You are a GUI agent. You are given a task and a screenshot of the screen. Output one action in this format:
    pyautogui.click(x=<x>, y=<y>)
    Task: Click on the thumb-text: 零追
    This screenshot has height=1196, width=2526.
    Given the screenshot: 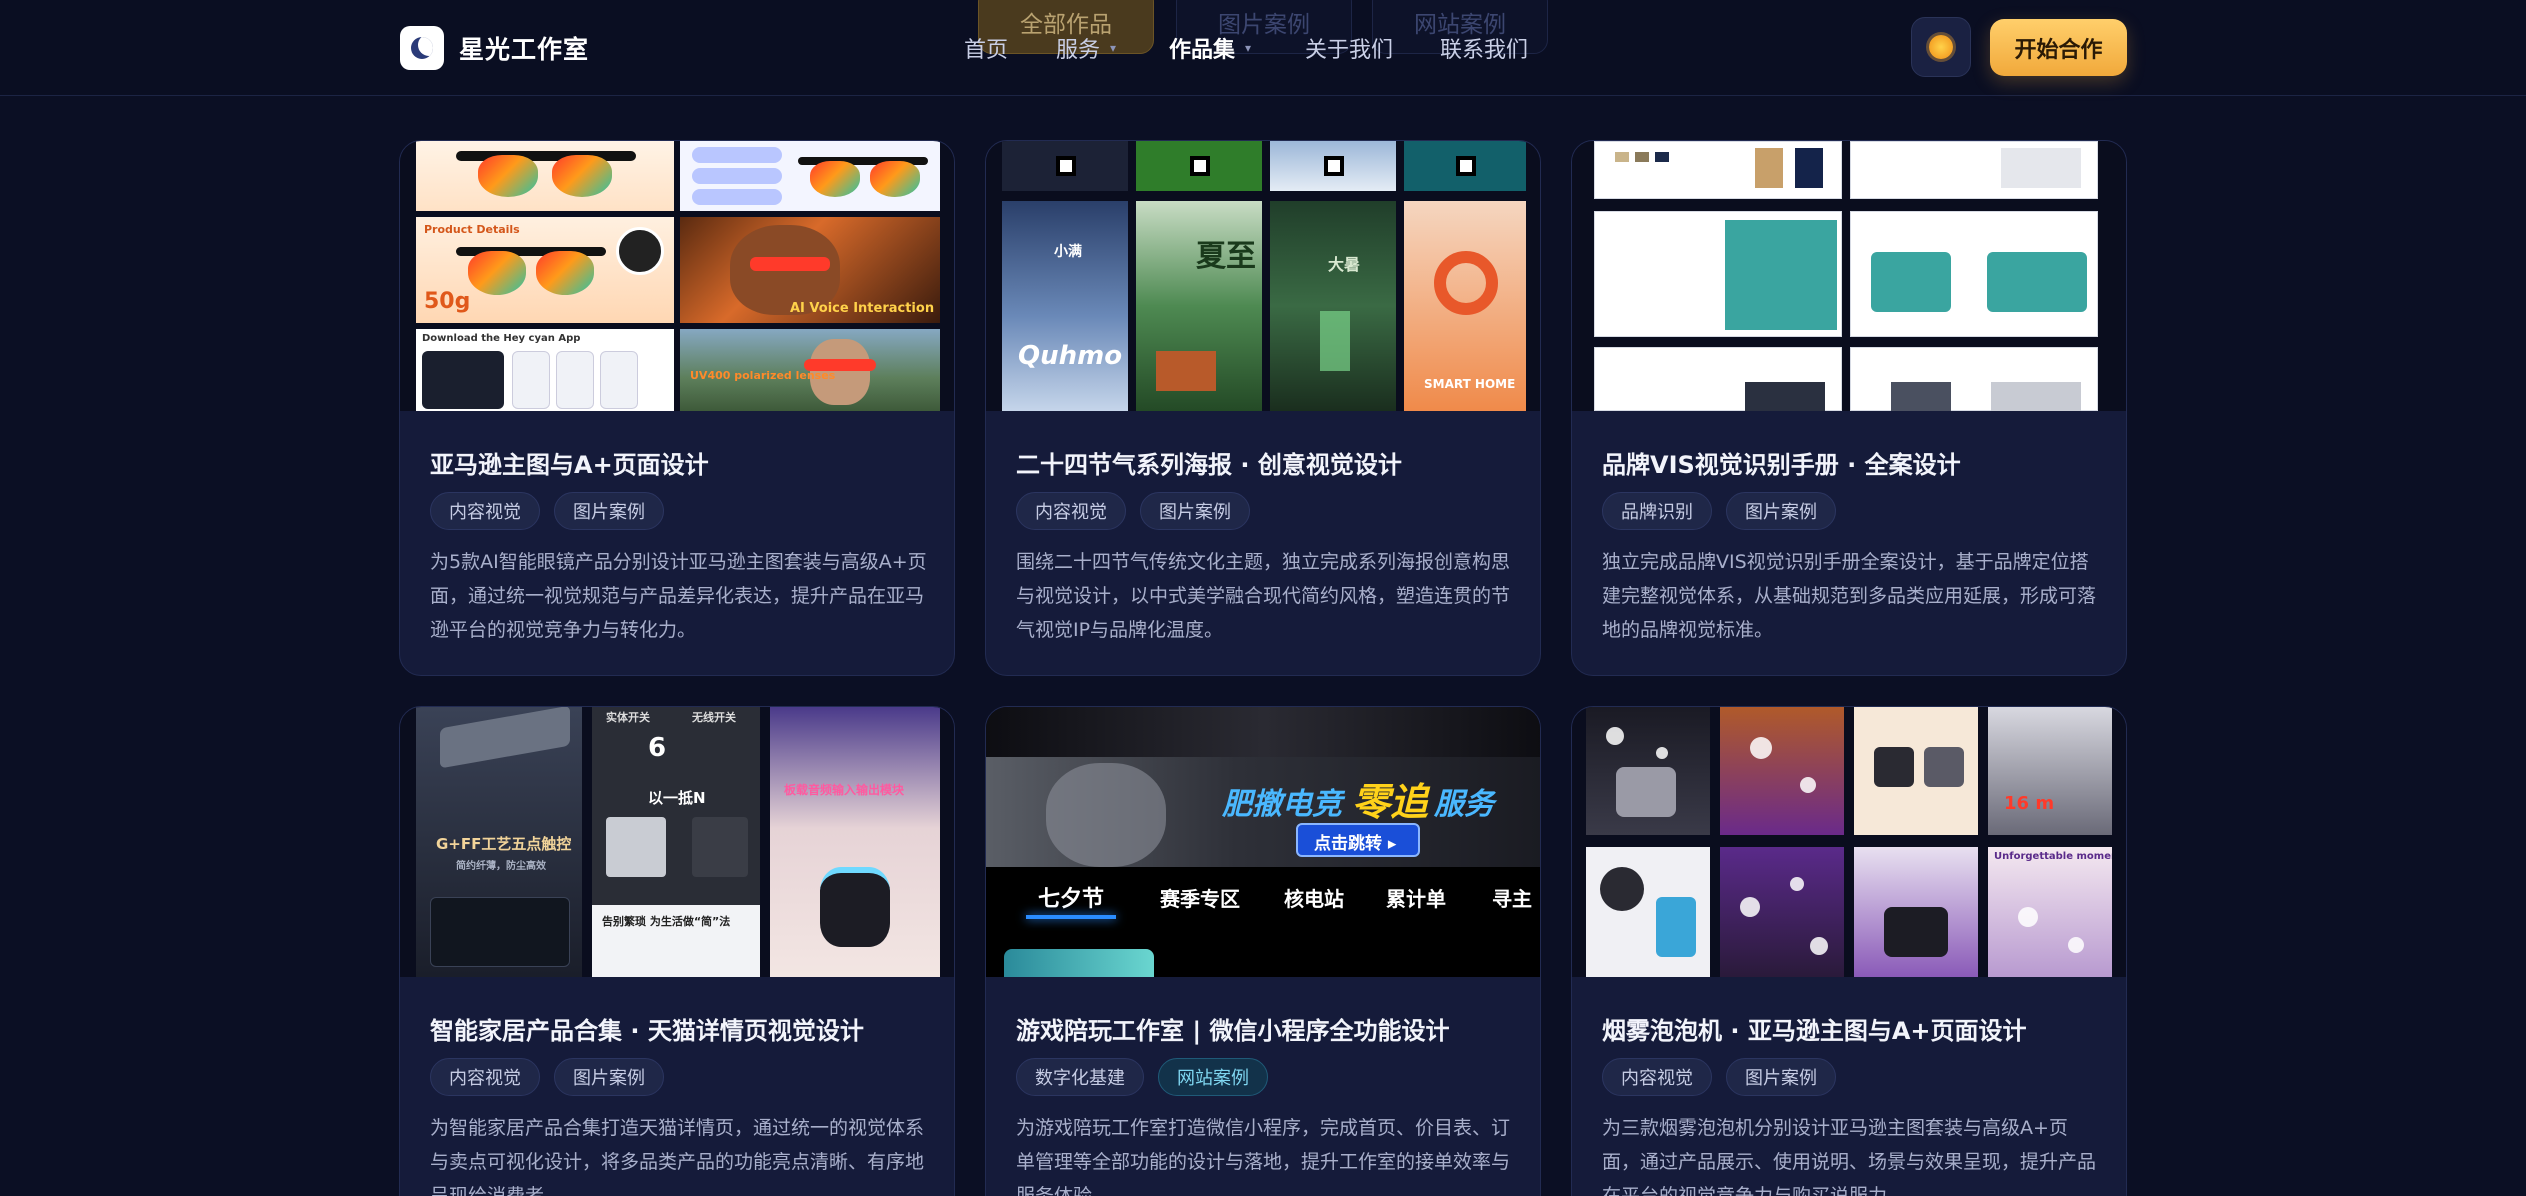 What is the action you would take?
    pyautogui.click(x=1390, y=802)
    